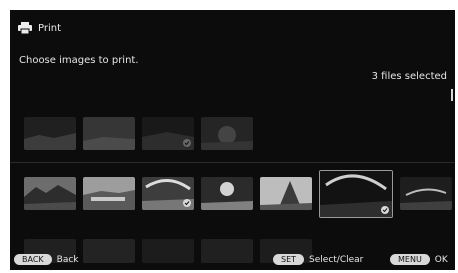 The width and height of the screenshot is (458, 273). Describe the element at coordinates (50, 28) in the screenshot. I see `screen-title: Print` at that location.